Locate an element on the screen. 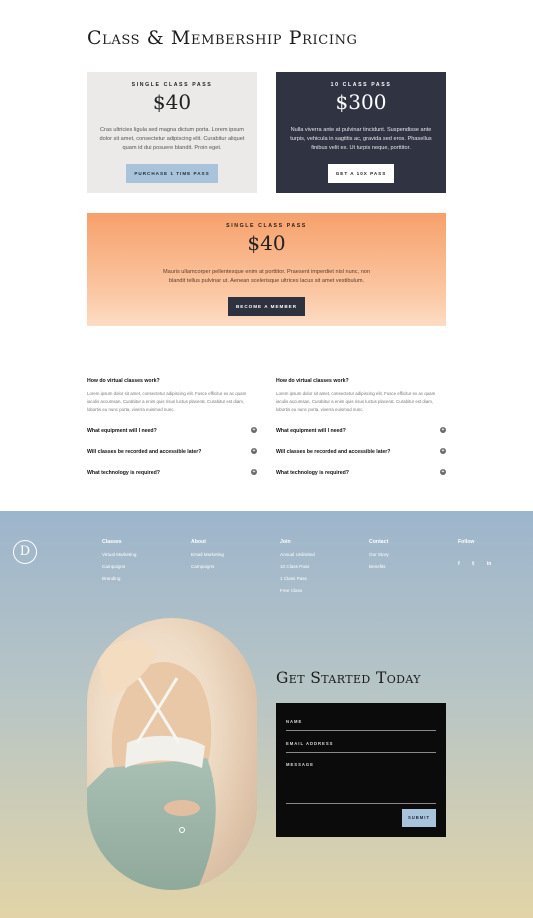 Image resolution: width=533 pixels, height=918 pixels. message-field is located at coordinates (361, 803).